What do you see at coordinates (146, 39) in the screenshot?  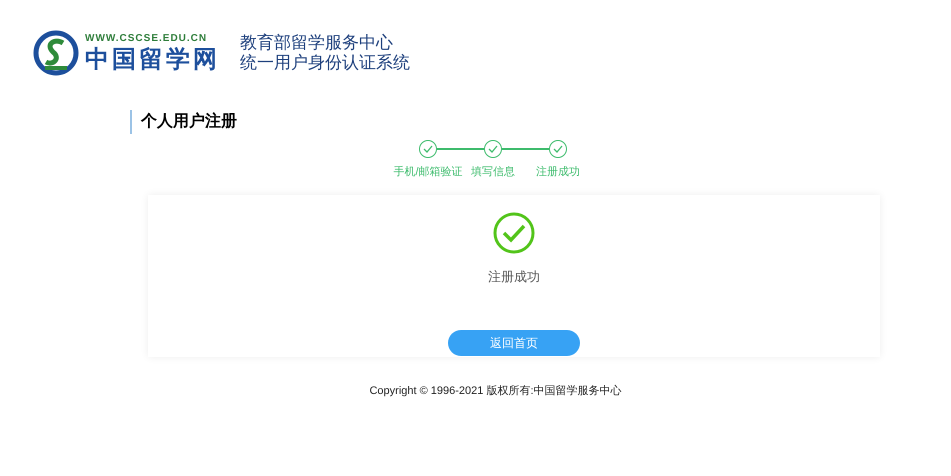 I see `logo-url: WWW.CSCSE.EDU.CN` at bounding box center [146, 39].